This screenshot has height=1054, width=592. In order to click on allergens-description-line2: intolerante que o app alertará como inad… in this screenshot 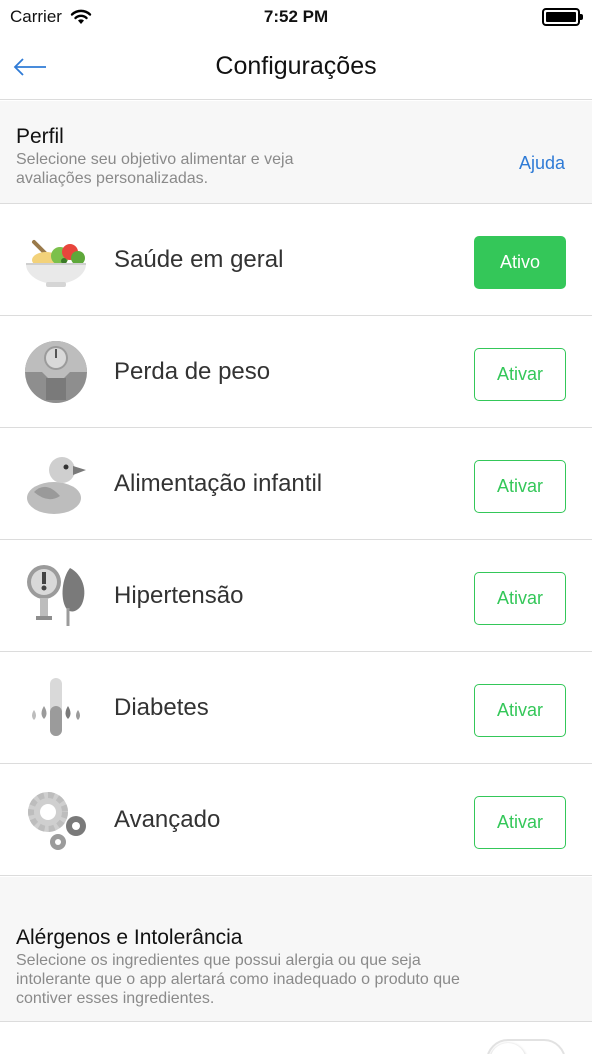, I will do `click(238, 979)`.